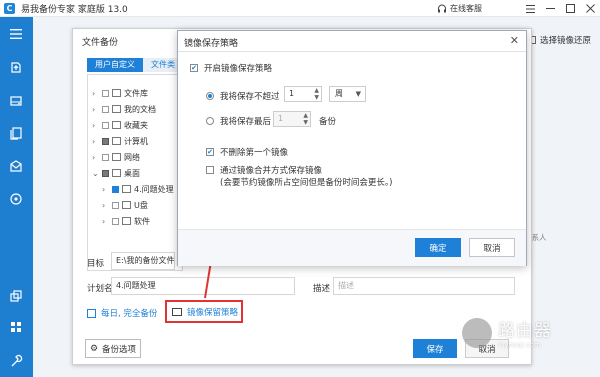 The image size is (600, 377). I want to click on keep-duration-stepper: 1 ▲ ▼, so click(303, 94).